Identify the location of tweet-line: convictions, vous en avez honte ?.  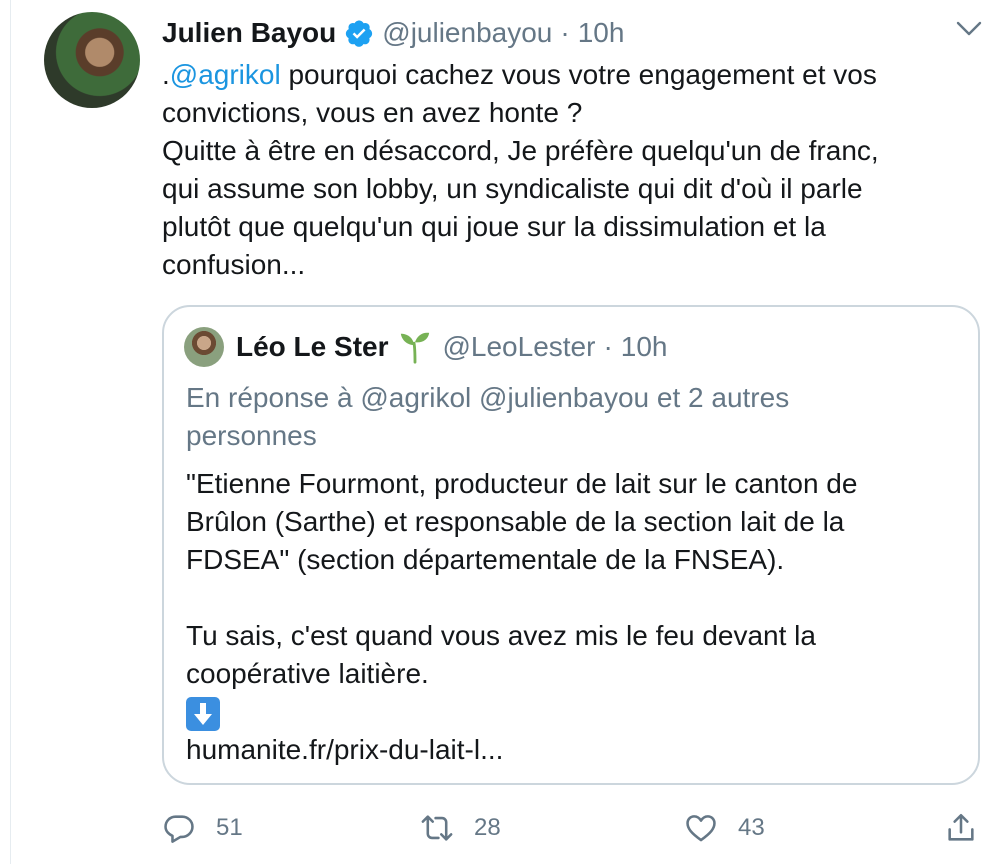
(372, 112).